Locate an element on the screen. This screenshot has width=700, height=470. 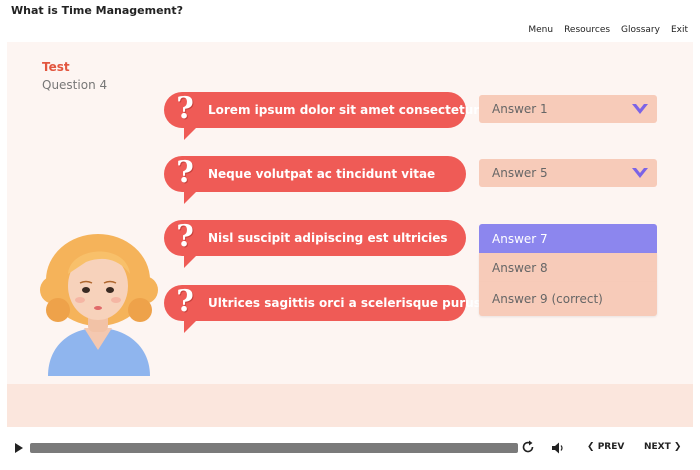
volume-icon is located at coordinates (558, 448).